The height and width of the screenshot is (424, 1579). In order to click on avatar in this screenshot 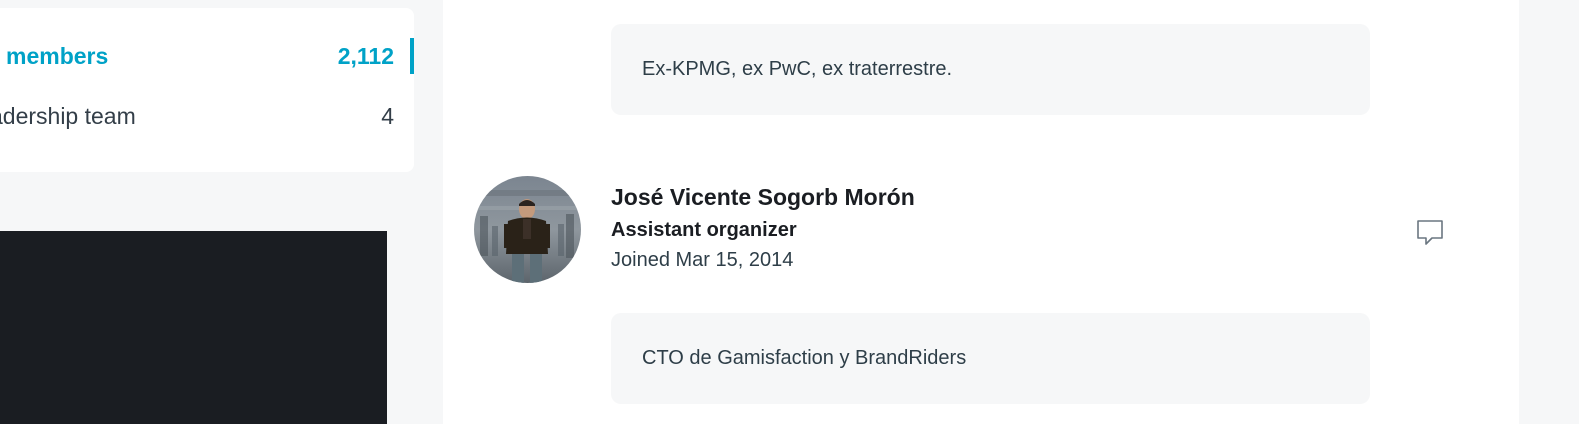, I will do `click(527, 229)`.